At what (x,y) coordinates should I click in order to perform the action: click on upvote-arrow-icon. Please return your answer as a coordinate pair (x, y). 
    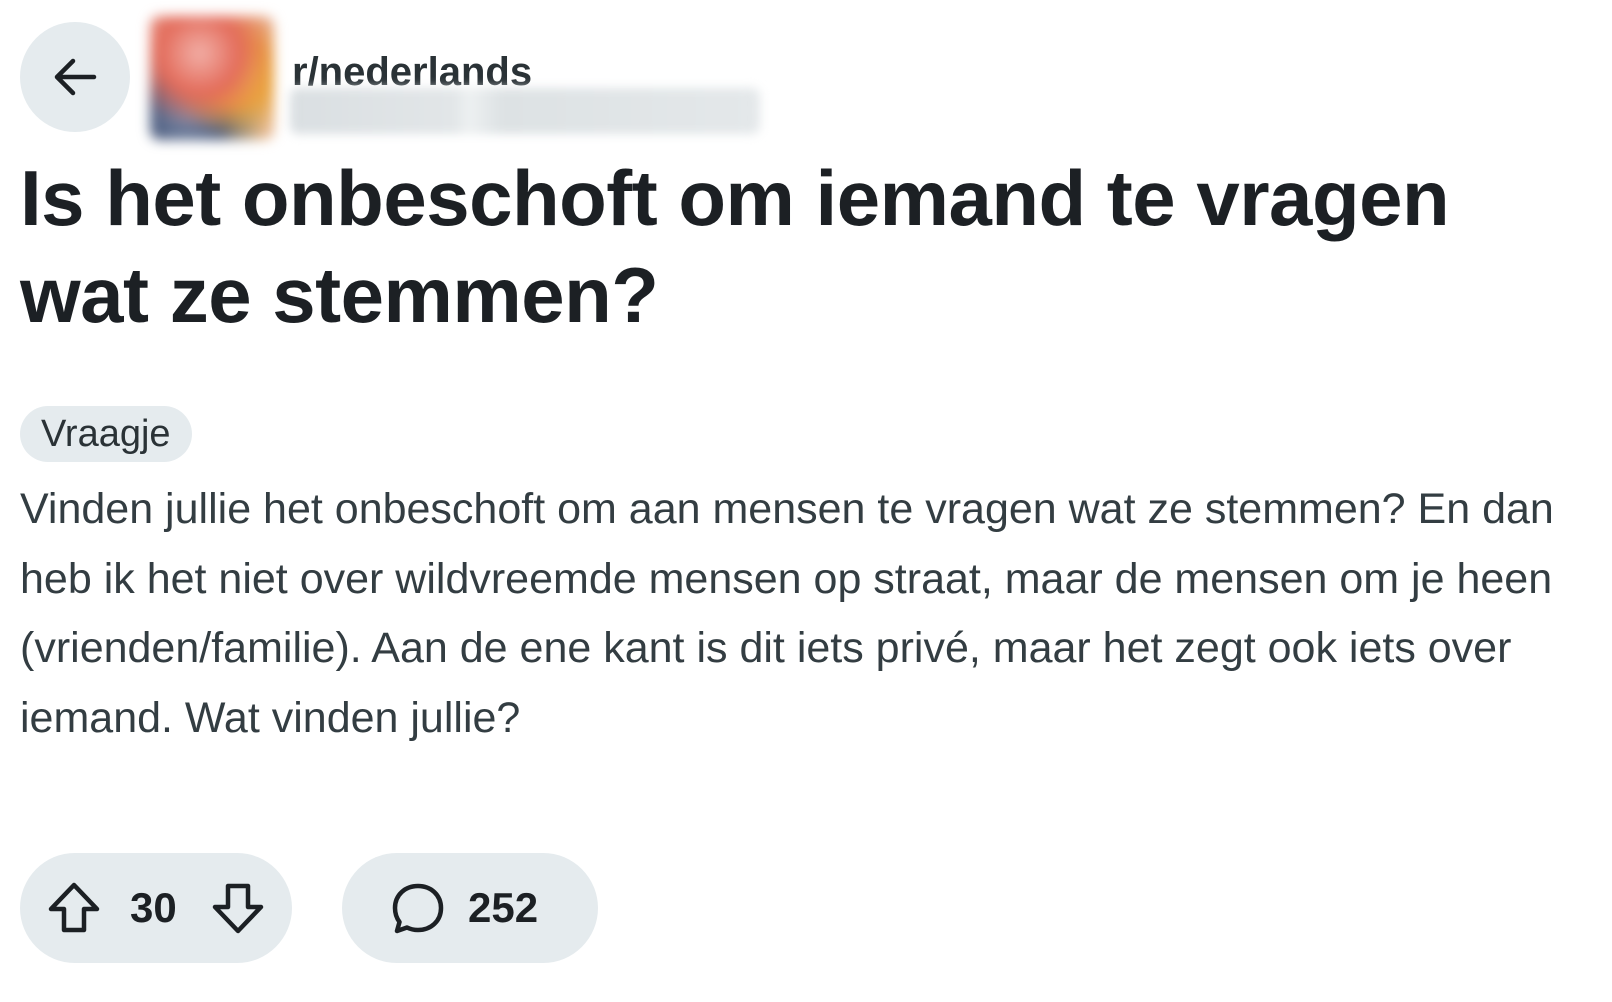
    Looking at the image, I should click on (74, 907).